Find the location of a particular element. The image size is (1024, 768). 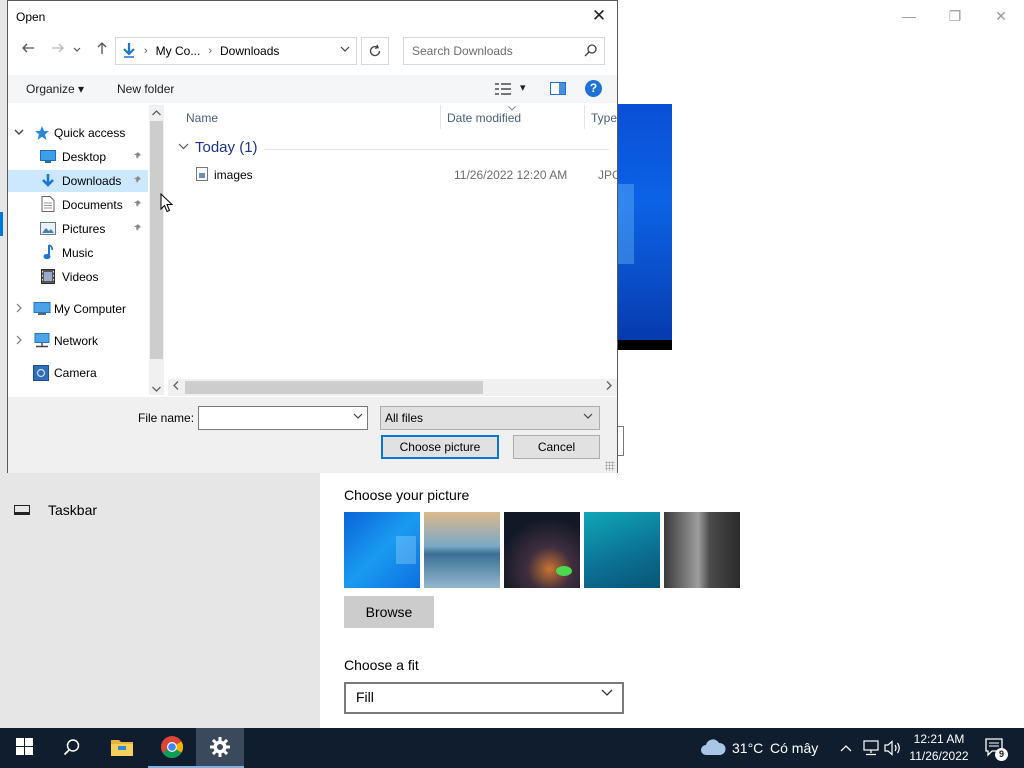

network-status-icon is located at coordinates (871, 749).